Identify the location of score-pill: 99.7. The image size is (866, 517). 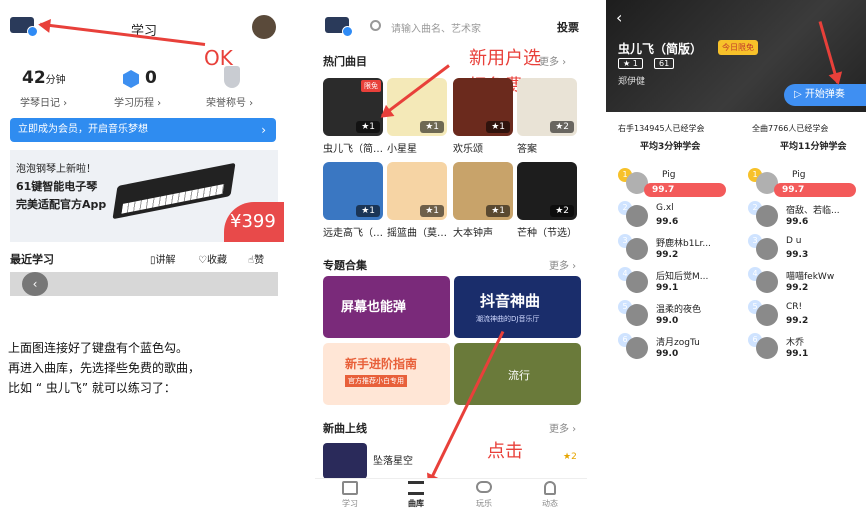
(815, 190).